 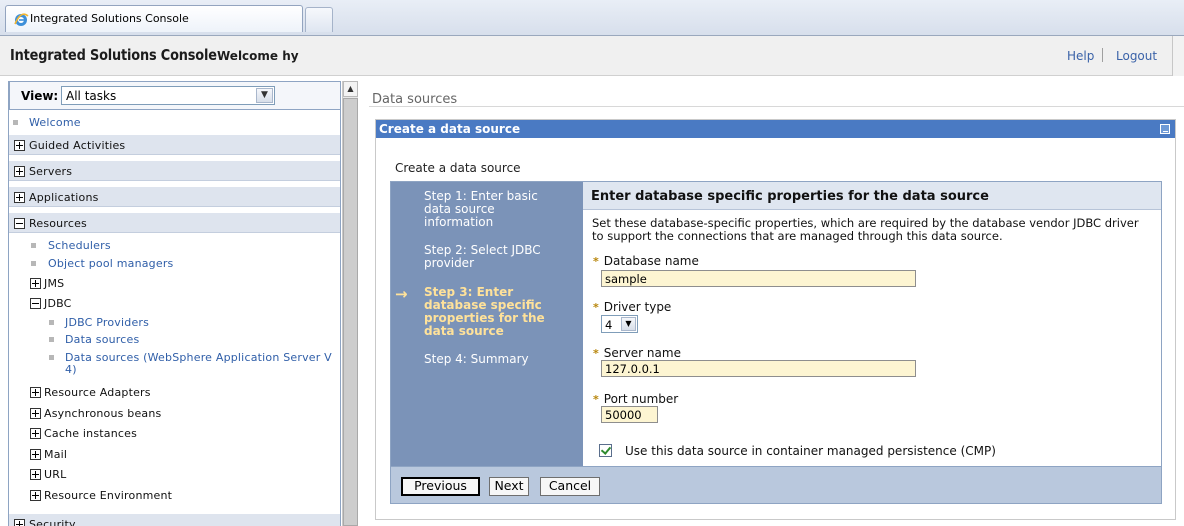 I want to click on nav-item-label: JMS, so click(x=54, y=283).